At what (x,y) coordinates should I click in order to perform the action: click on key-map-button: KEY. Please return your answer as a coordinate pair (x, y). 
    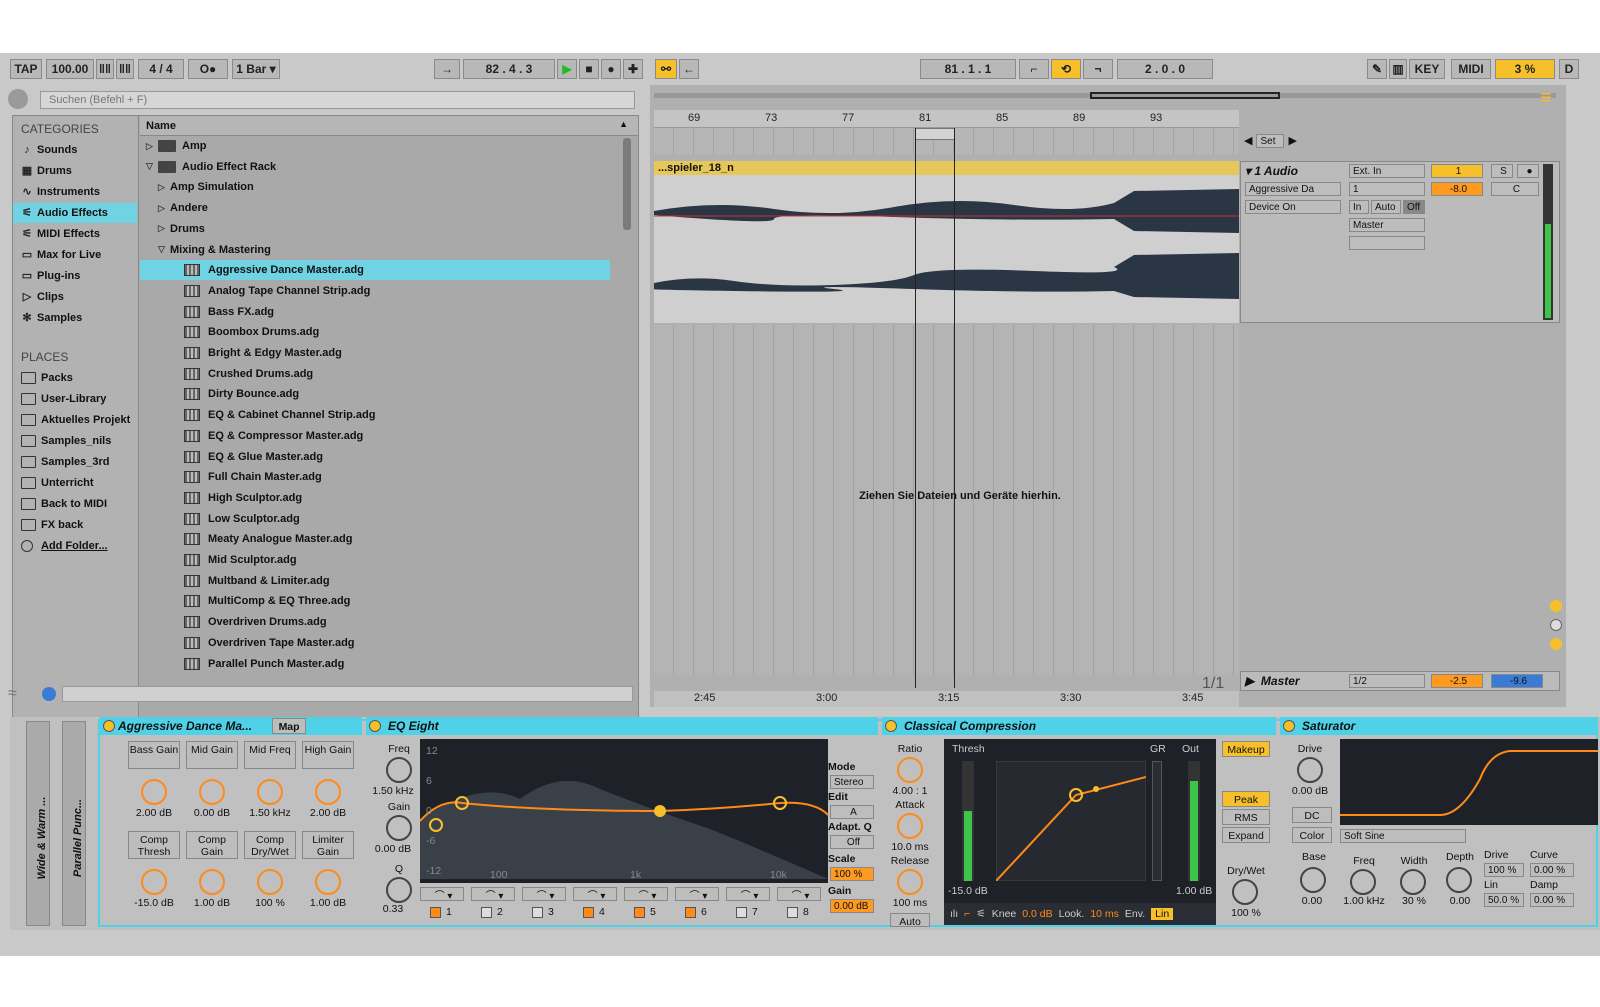
    Looking at the image, I should click on (1427, 69).